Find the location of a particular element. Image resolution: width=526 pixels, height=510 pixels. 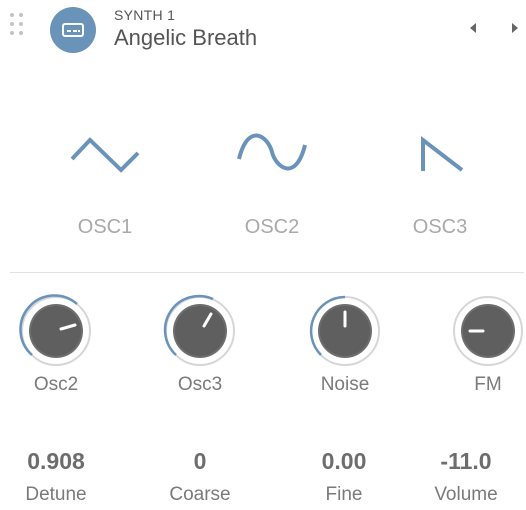

synth-device-icon is located at coordinates (73, 30).